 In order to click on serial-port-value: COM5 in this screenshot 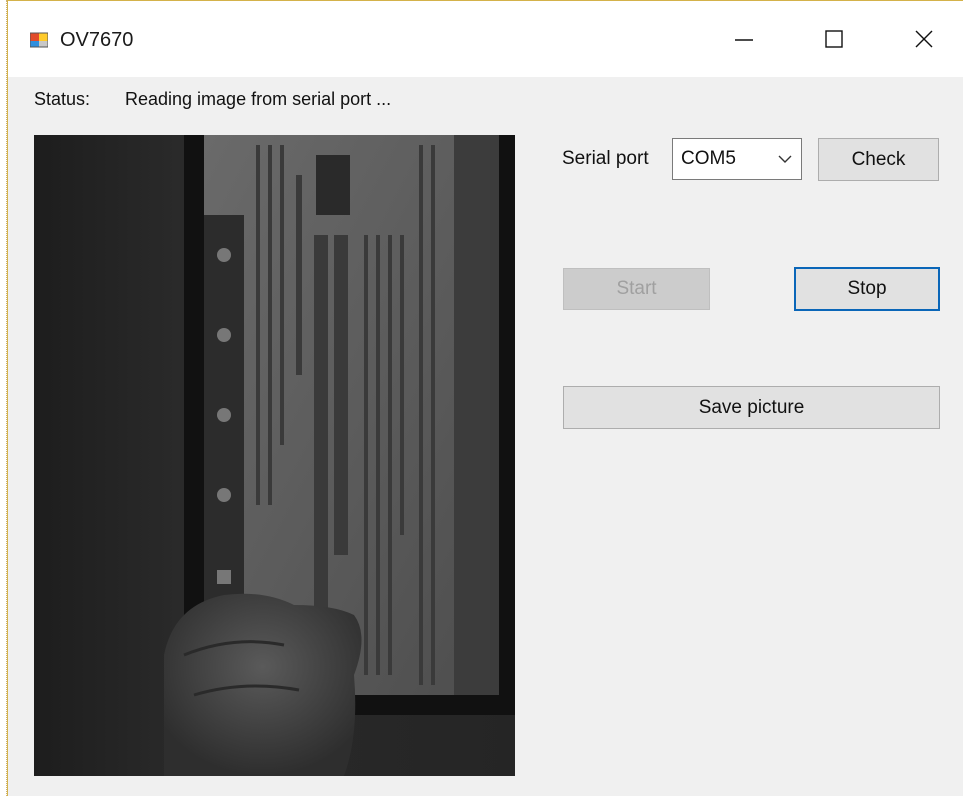, I will do `click(708, 158)`.